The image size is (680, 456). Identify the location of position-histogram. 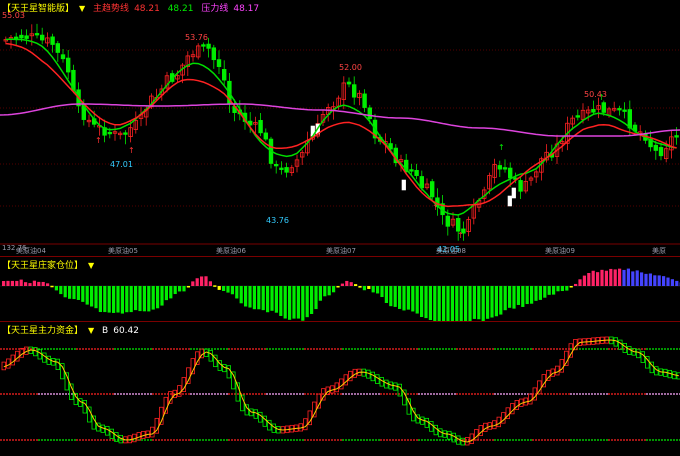
(340, 289).